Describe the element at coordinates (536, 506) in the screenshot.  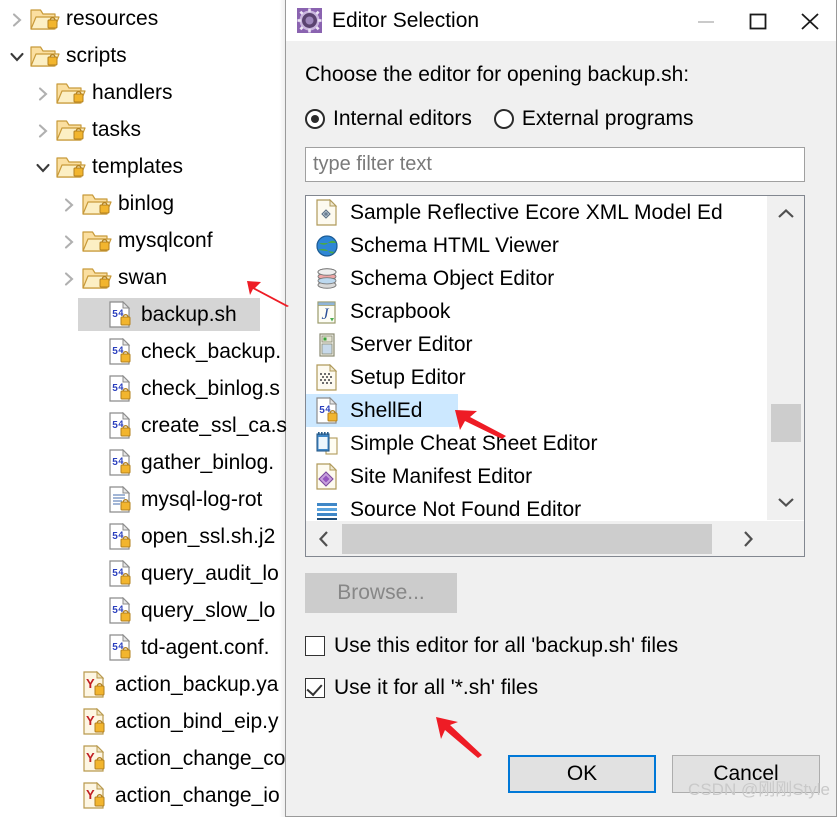
I see `editor-list-item: Source Not Found Editor` at that location.